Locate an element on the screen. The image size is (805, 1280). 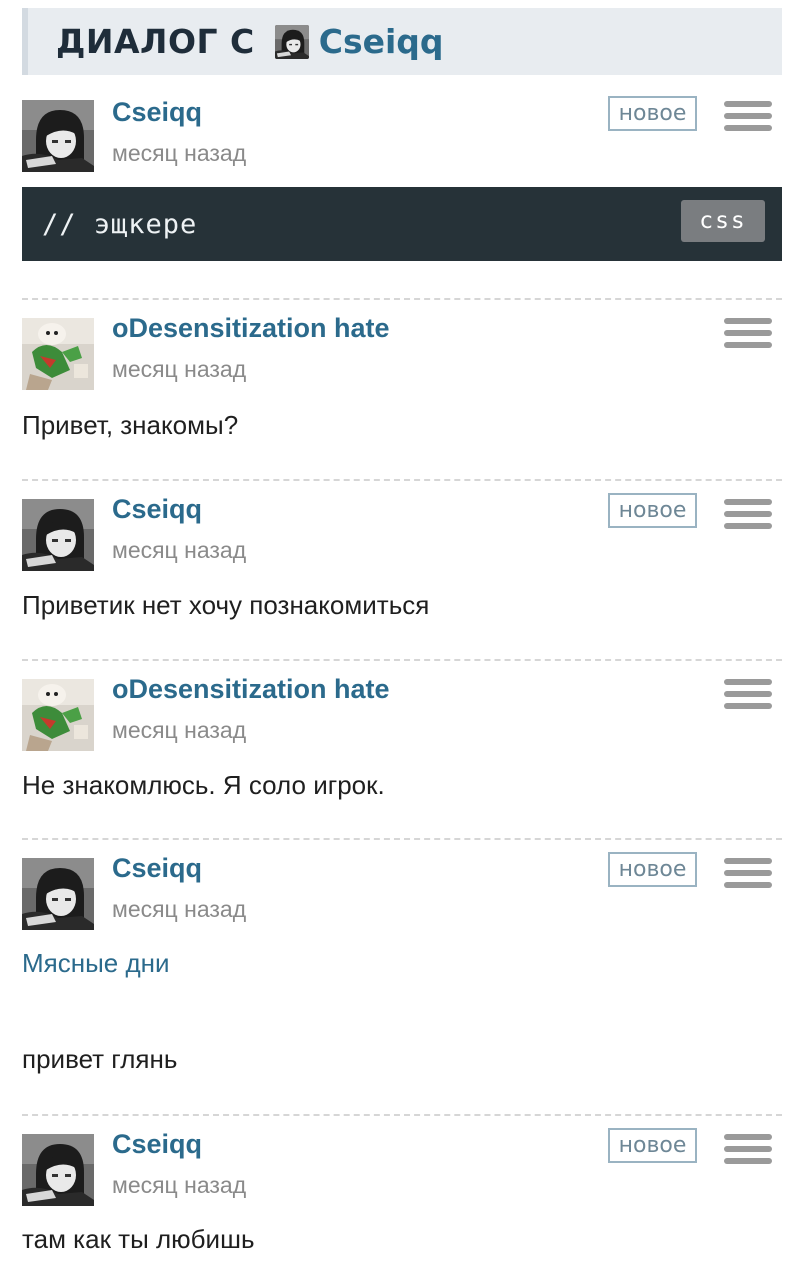
code-lang-label: css is located at coordinates (723, 221).